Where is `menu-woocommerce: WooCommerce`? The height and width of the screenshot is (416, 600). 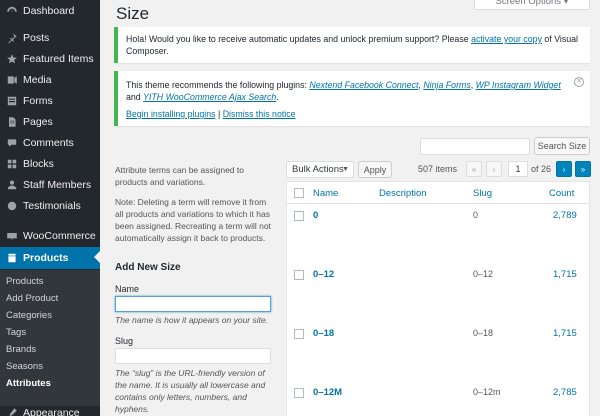 menu-woocommerce: WooCommerce is located at coordinates (50, 235).